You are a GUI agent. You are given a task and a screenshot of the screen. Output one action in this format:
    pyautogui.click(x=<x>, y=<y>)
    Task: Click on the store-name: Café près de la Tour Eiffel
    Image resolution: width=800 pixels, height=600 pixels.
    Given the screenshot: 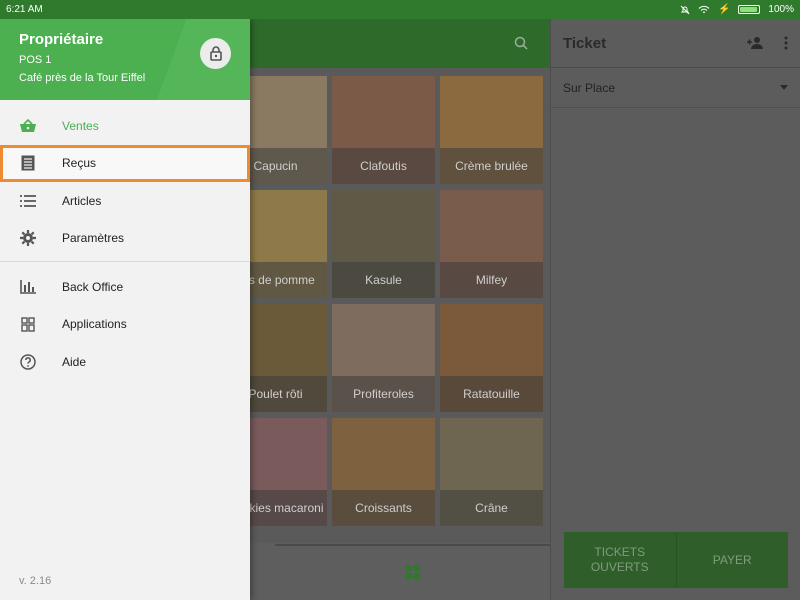 What is the action you would take?
    pyautogui.click(x=82, y=78)
    